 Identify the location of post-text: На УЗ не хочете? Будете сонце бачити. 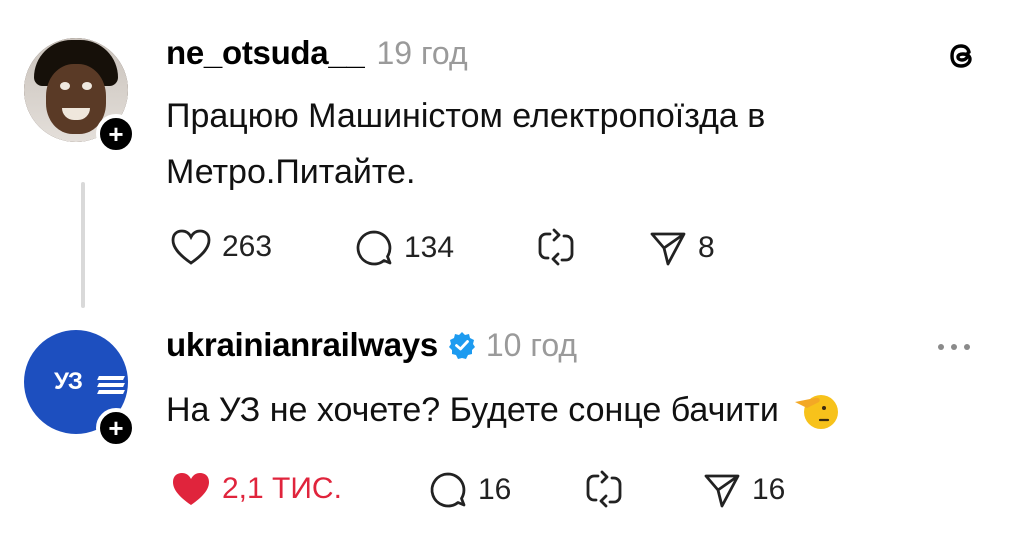
(502, 410).